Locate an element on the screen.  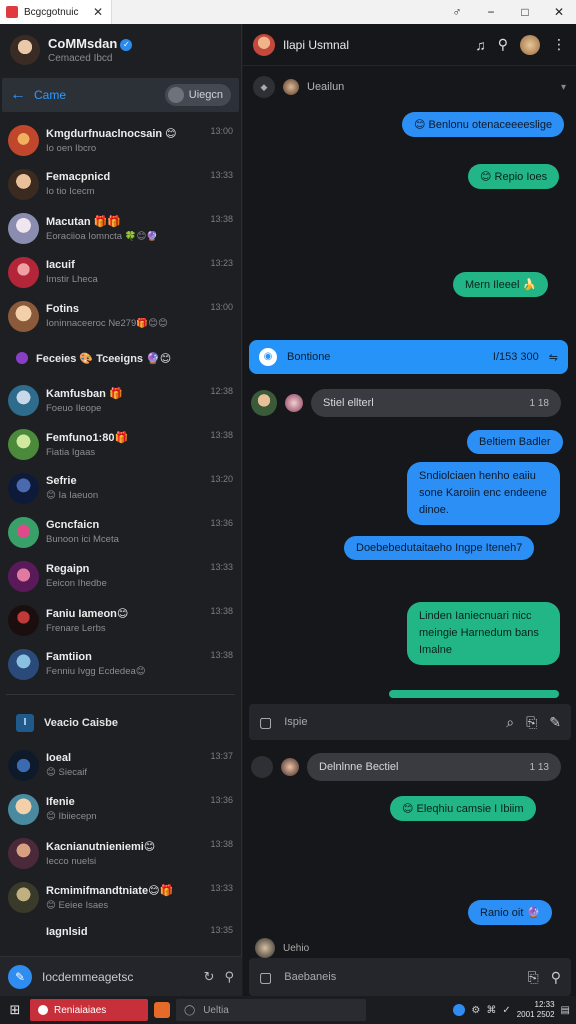
chat-header-avatar is located at coordinates (264, 44).